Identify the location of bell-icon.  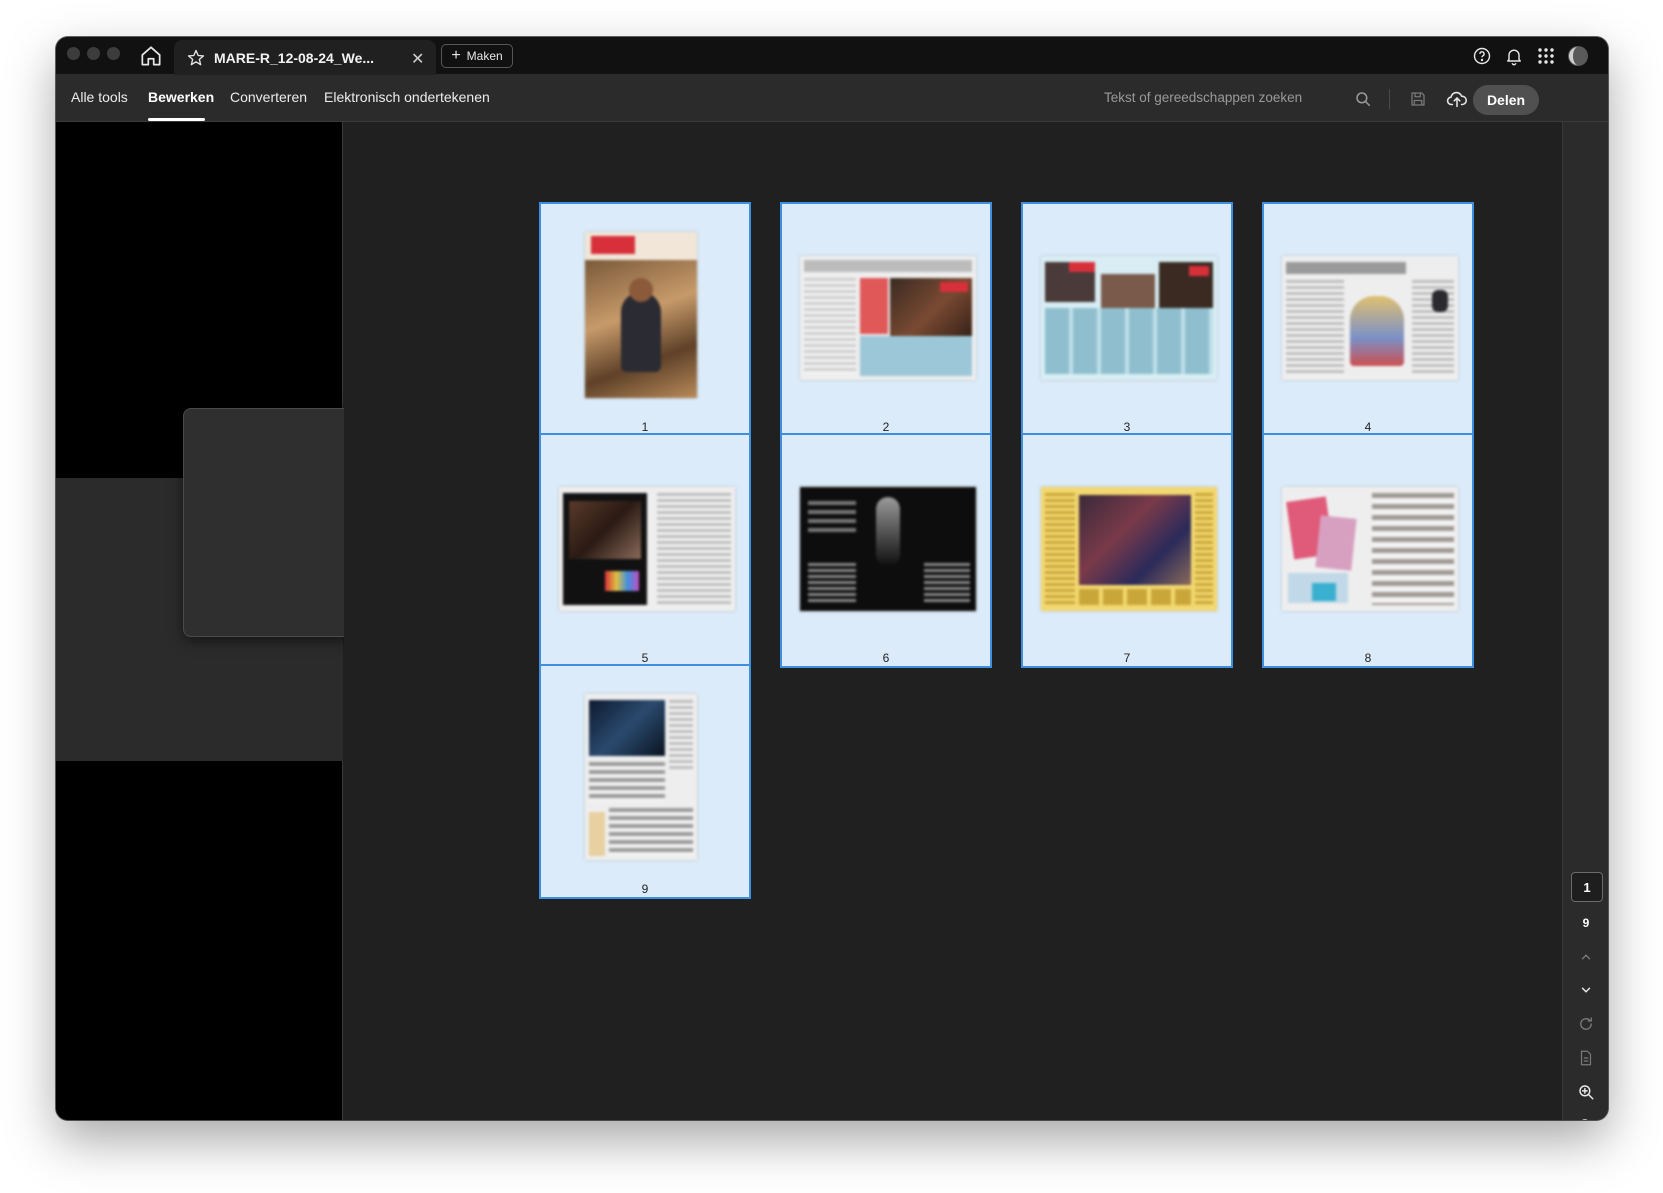
(1514, 56).